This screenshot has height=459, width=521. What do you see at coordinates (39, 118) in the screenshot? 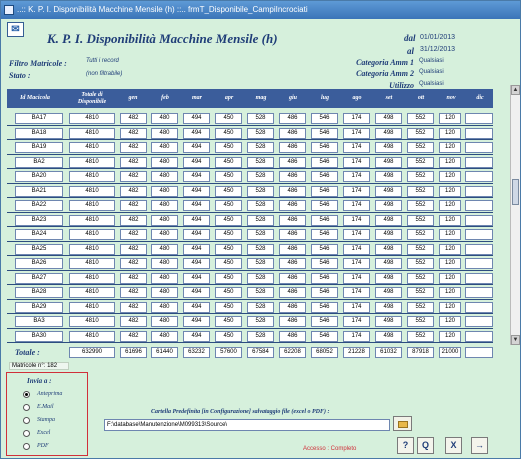
I see `table-cell: BA17` at bounding box center [39, 118].